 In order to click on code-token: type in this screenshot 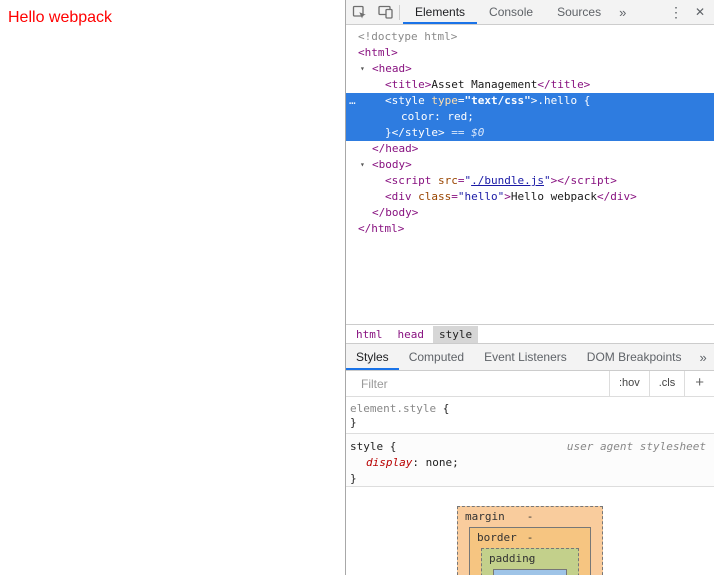, I will do `click(444, 100)`.